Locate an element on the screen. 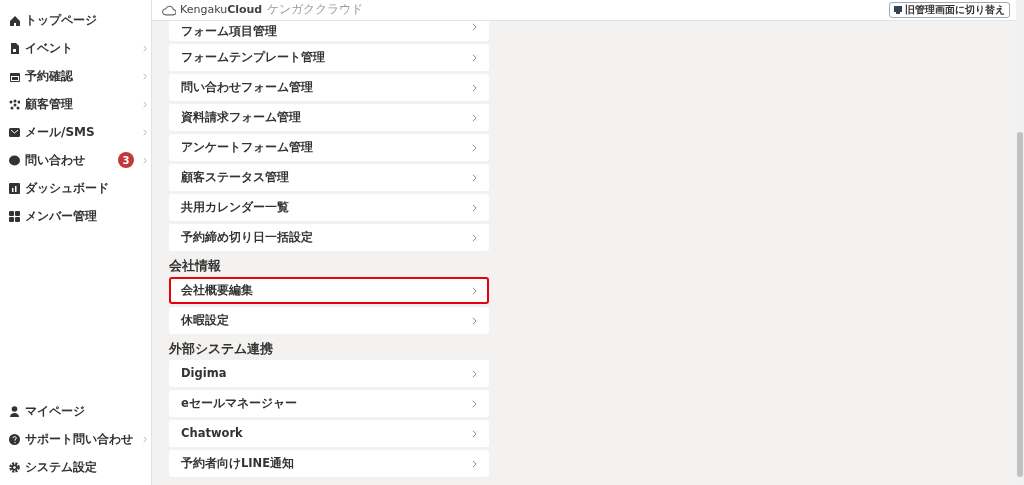 This screenshot has width=1024, height=485. mail-icon is located at coordinates (14, 132).